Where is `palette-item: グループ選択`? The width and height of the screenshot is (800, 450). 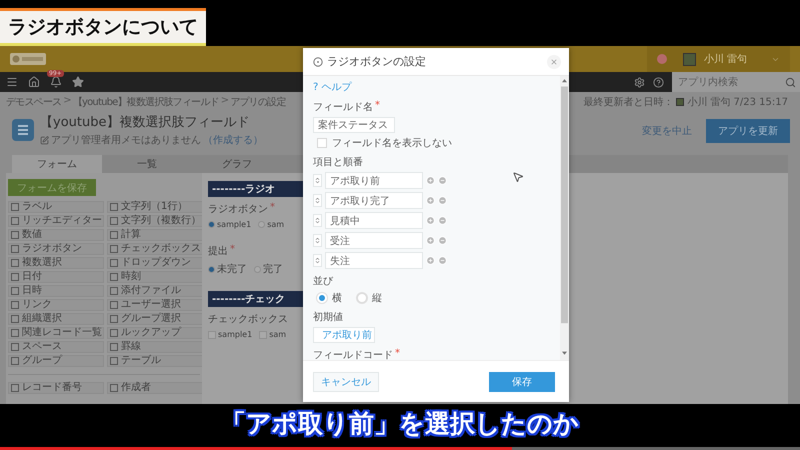 palette-item: グループ選択 is located at coordinates (155, 319).